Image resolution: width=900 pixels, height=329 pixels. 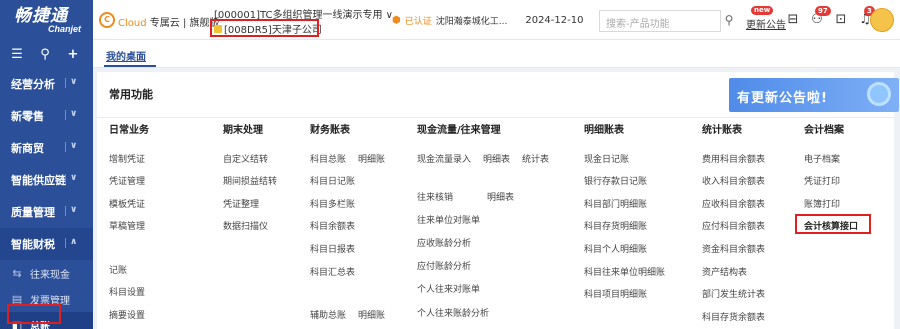 What do you see at coordinates (722, 130) in the screenshot?
I see `column-header: 统计账表` at bounding box center [722, 130].